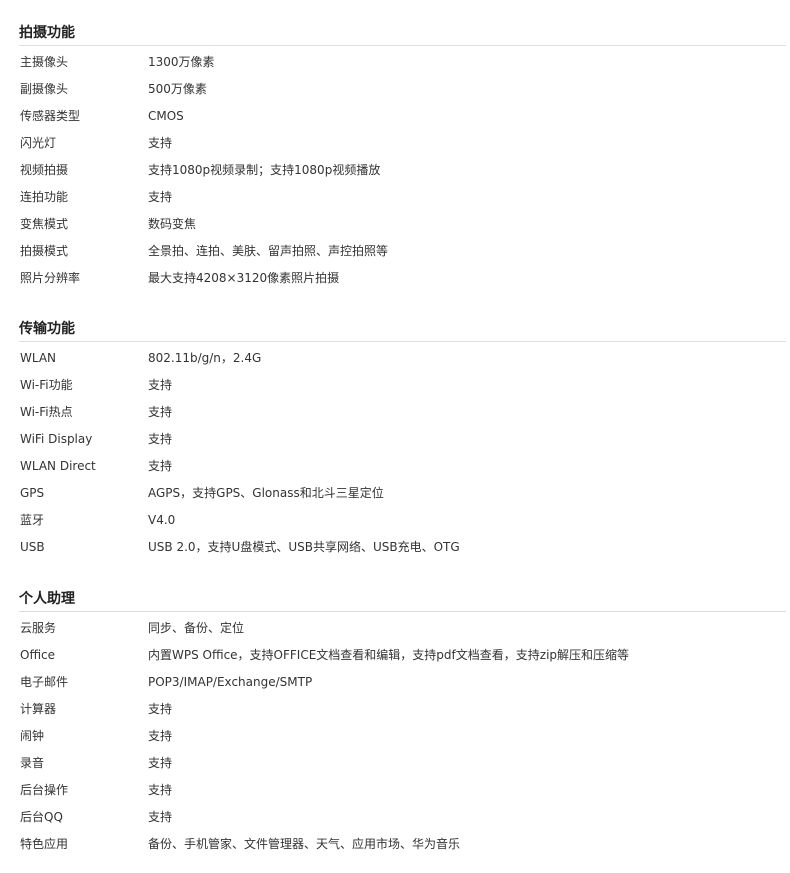 This screenshot has width=790, height=873. What do you see at coordinates (395, 251) in the screenshot?
I see `spec-row: 拍摄模式 全景拍、连拍、美肤、留声拍照、声控拍照等` at bounding box center [395, 251].